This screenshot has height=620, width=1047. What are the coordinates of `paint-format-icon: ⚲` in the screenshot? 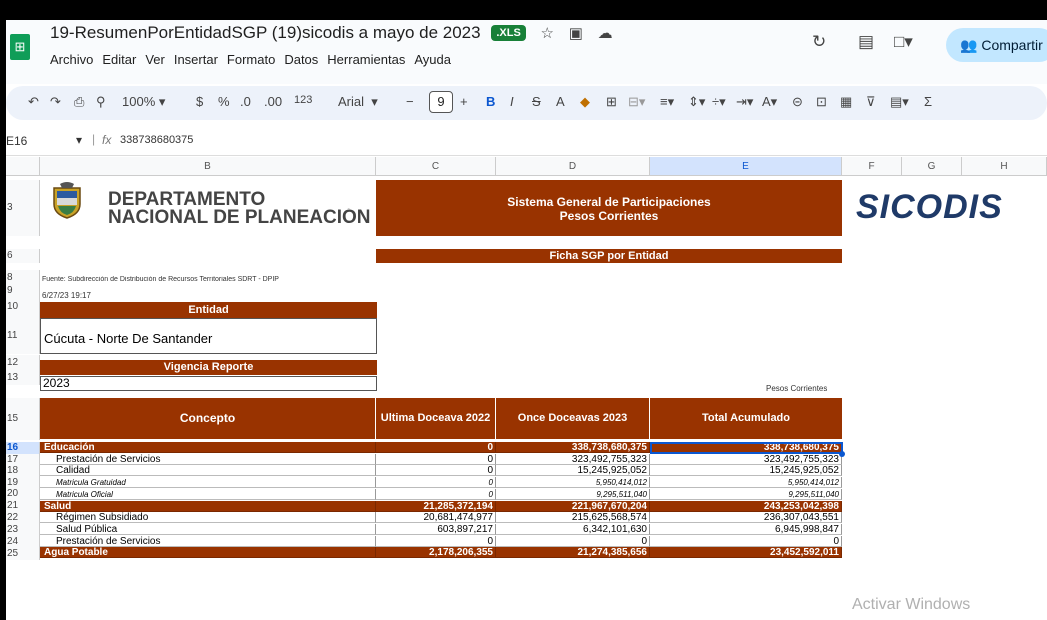 It's located at (101, 102).